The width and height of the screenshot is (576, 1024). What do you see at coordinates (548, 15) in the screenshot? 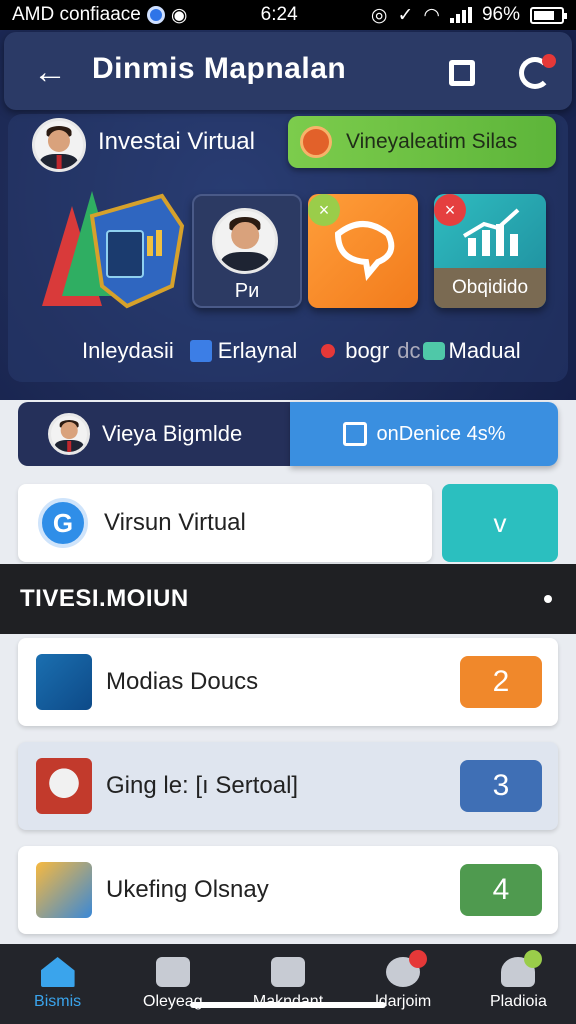
I see `battery-icon` at bounding box center [548, 15].